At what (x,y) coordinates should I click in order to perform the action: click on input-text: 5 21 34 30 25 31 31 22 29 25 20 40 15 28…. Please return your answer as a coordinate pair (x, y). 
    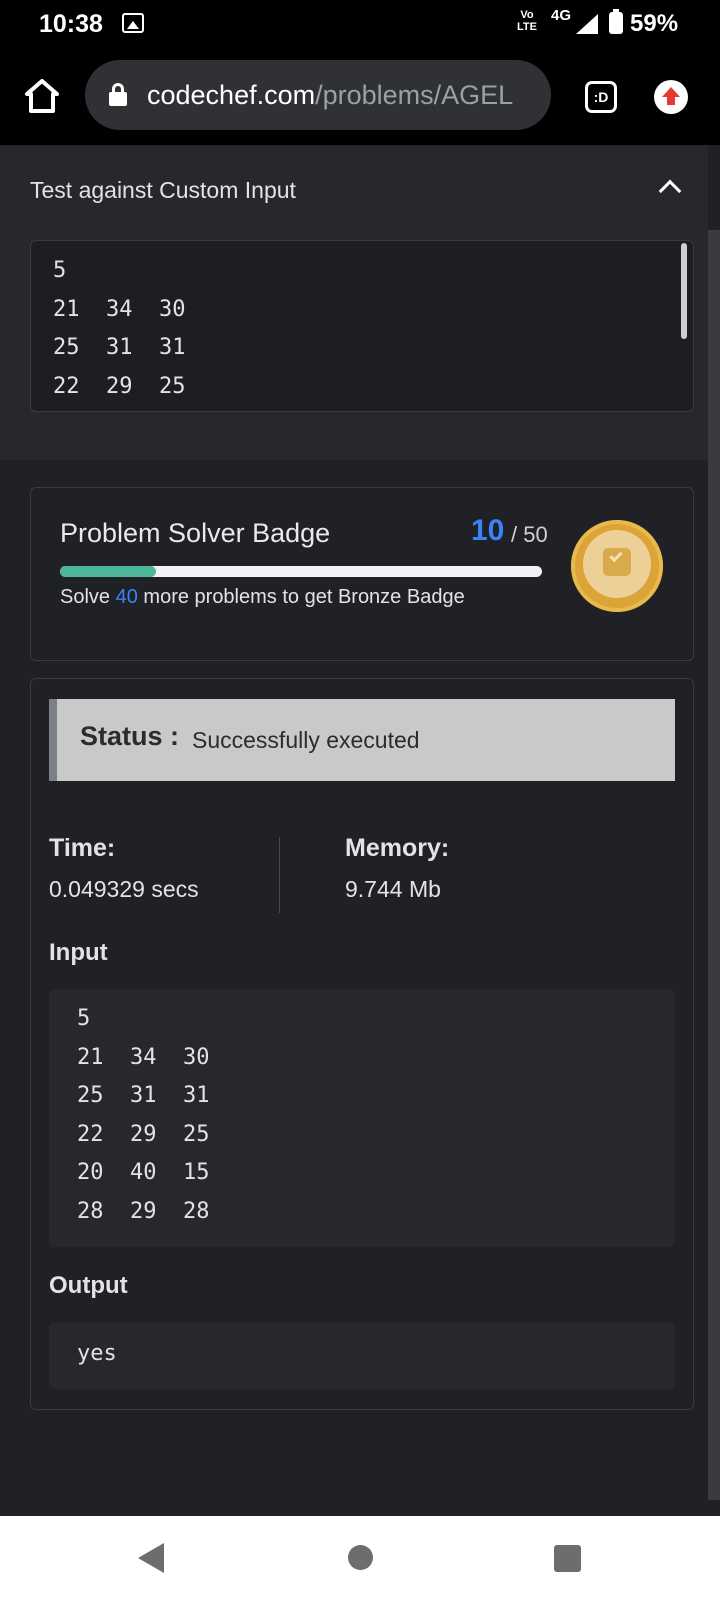
    Looking at the image, I should click on (143, 1115).